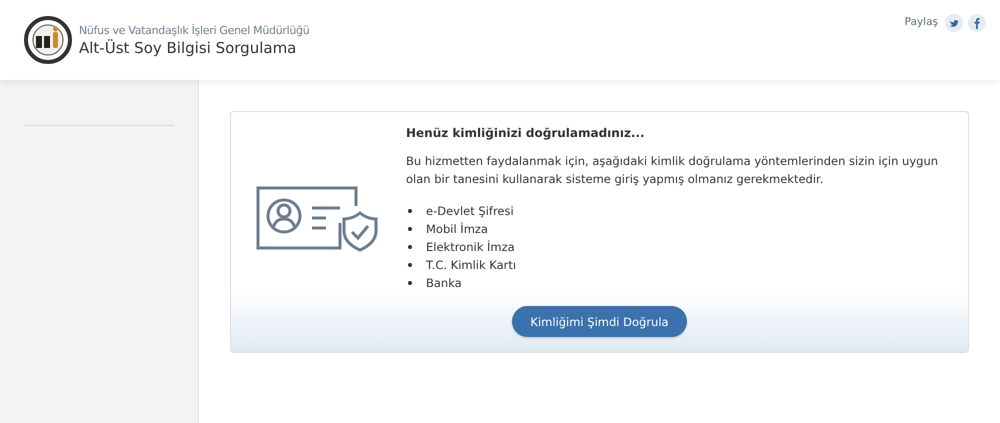  What do you see at coordinates (680, 211) in the screenshot?
I see `method-item: e-Devlet Şifresi` at bounding box center [680, 211].